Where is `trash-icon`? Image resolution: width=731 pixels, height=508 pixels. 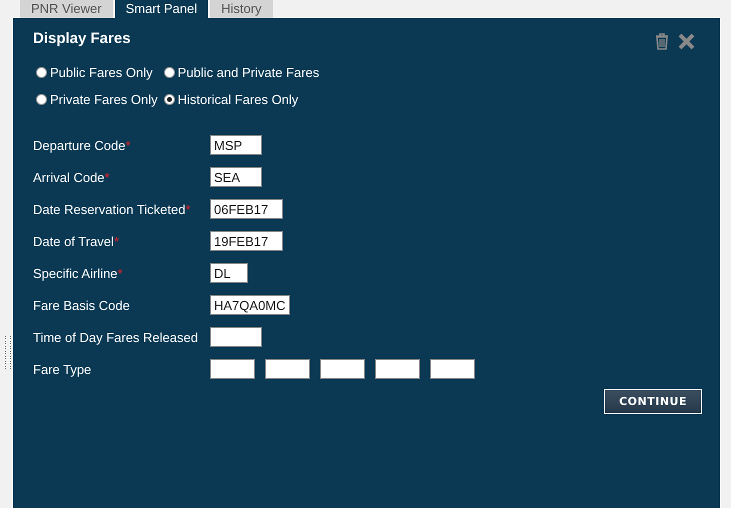
trash-icon is located at coordinates (662, 41).